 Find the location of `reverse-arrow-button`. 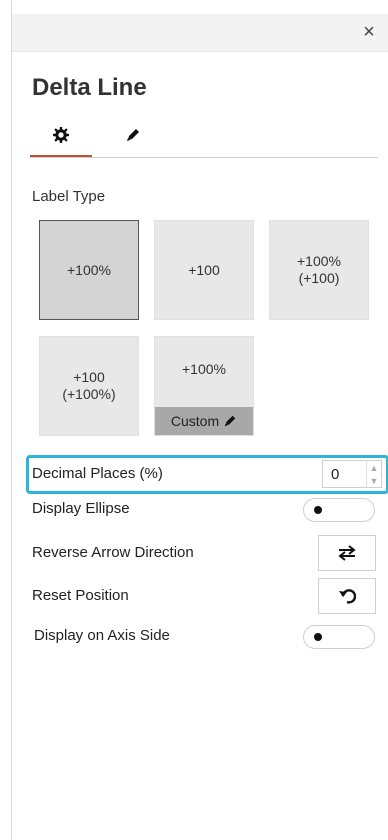

reverse-arrow-button is located at coordinates (347, 553).